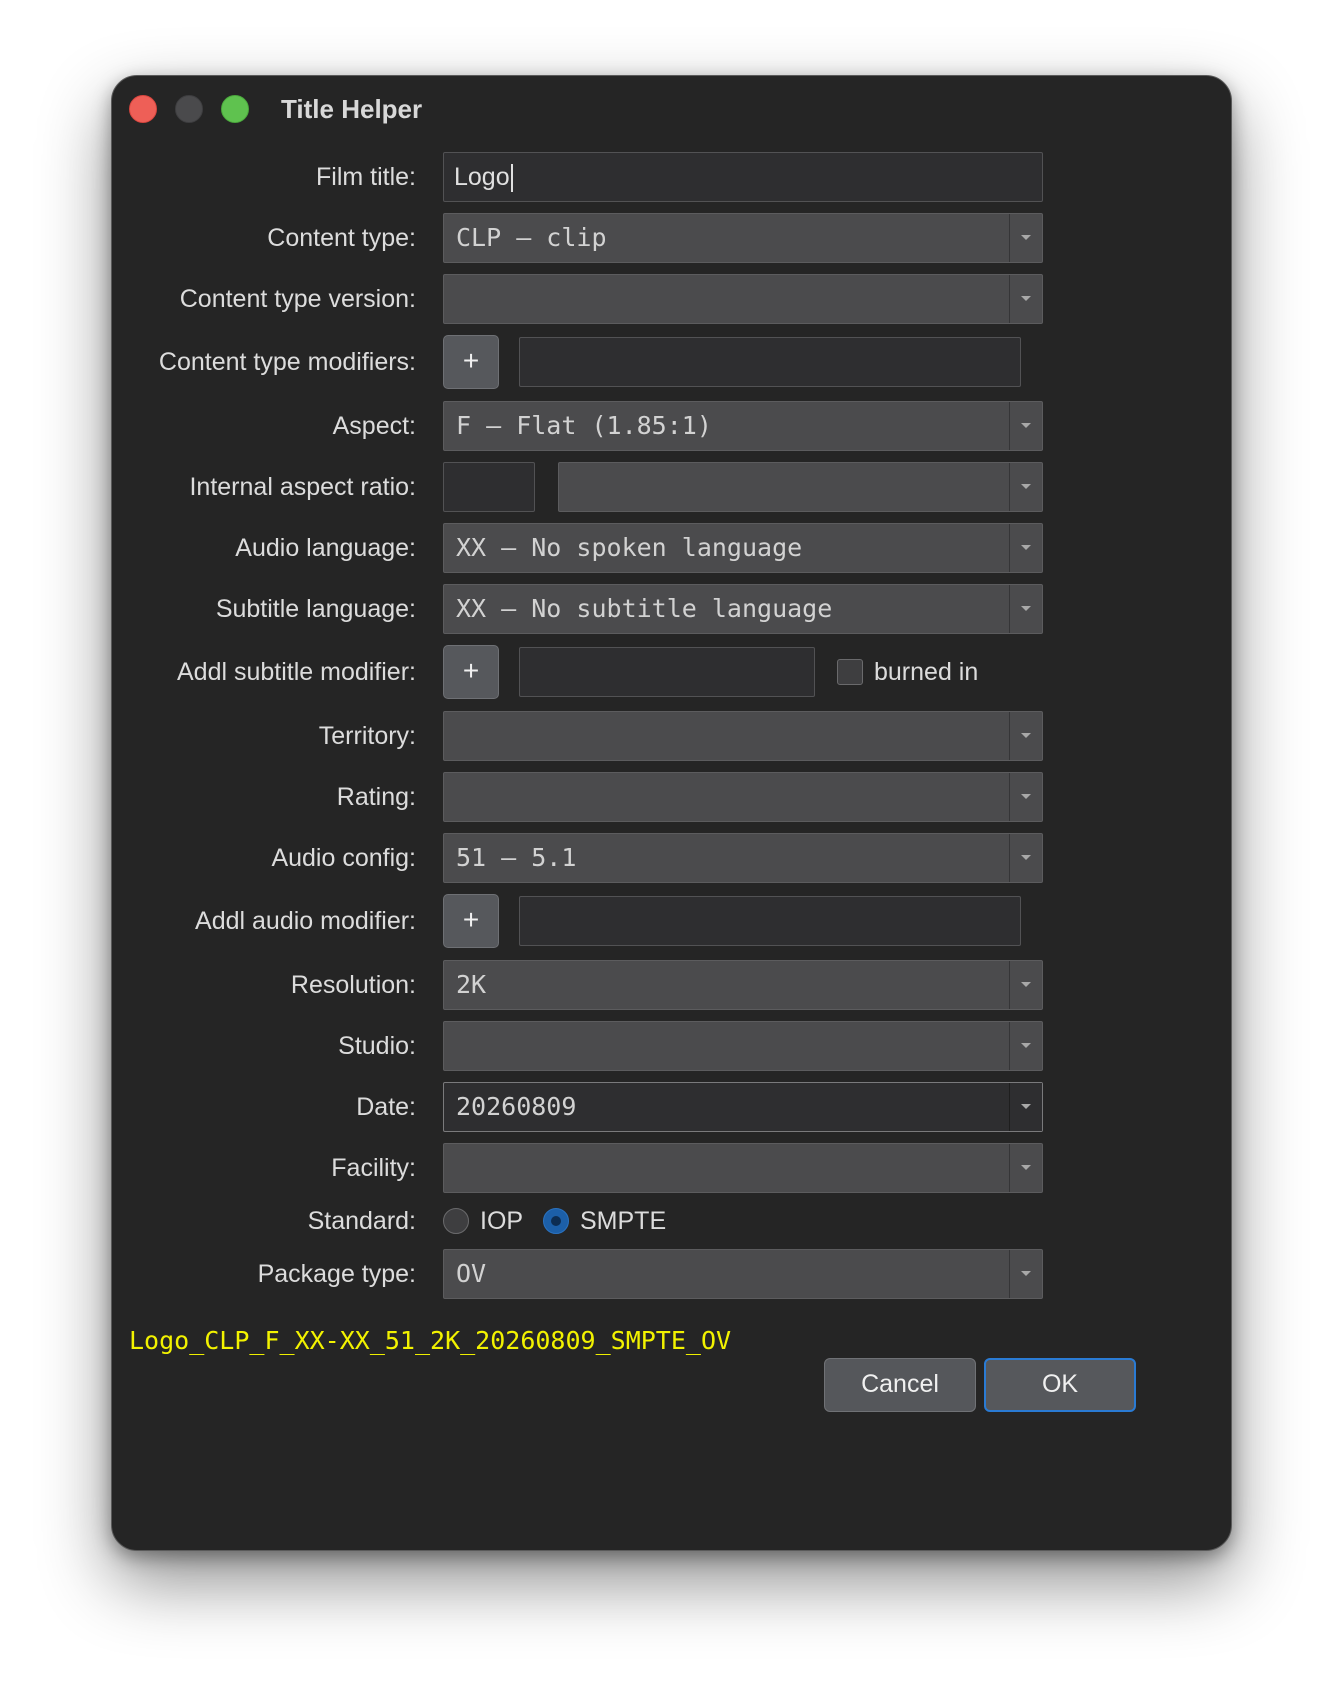  Describe the element at coordinates (305, 921) in the screenshot. I see `addl-audio-modifier-label: Addl audio modifier:` at that location.